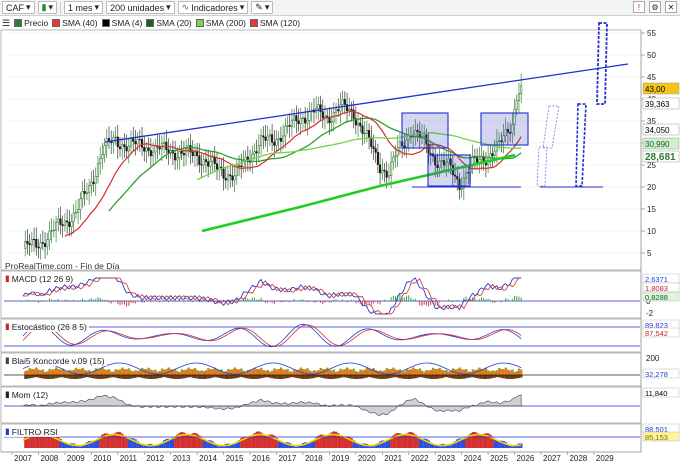 The height and width of the screenshot is (464, 680). Describe the element at coordinates (31, 23) in the screenshot. I see `legend-item: Precio` at that location.